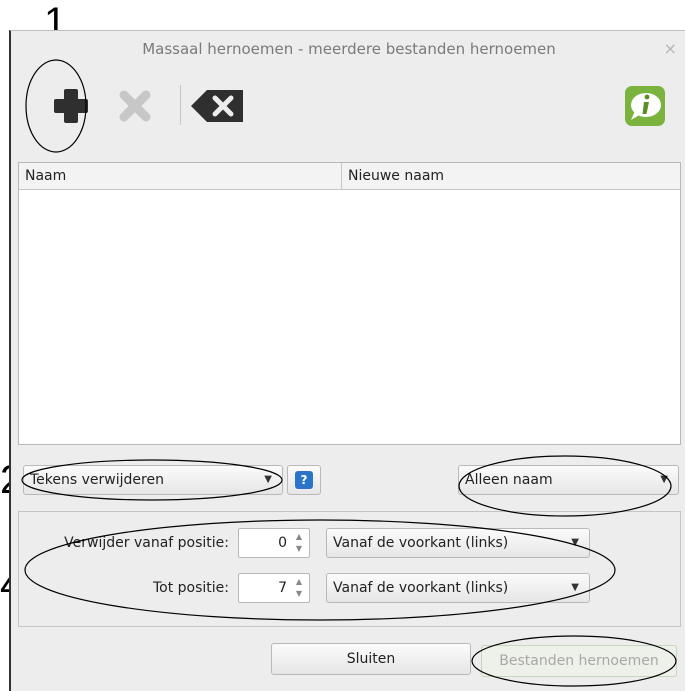 The height and width of the screenshot is (691, 685). Describe the element at coordinates (274, 543) in the screenshot. I see `from-position-spinner: 0 ▲ ▼` at that location.